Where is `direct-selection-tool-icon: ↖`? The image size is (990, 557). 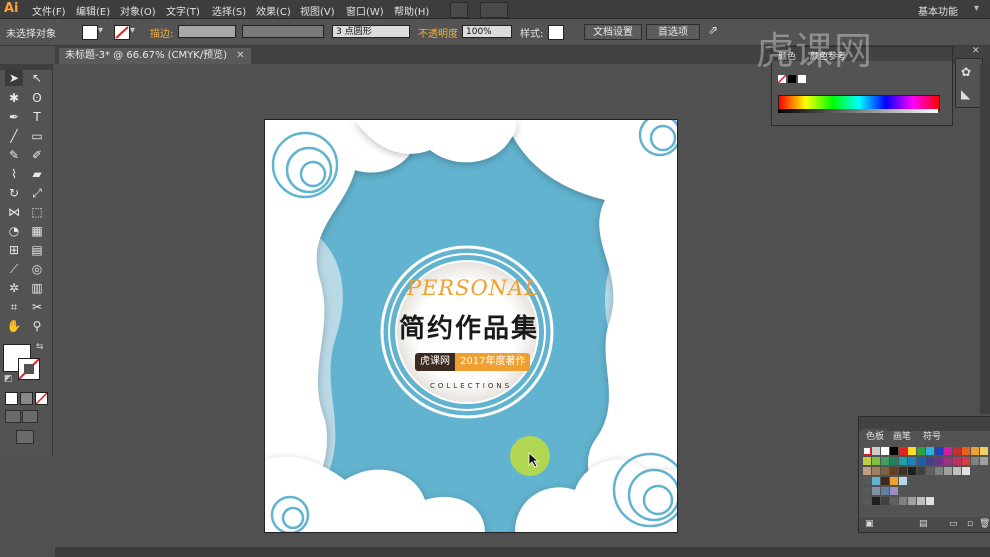
direct-selection-tool-icon: ↖ is located at coordinates (37, 78).